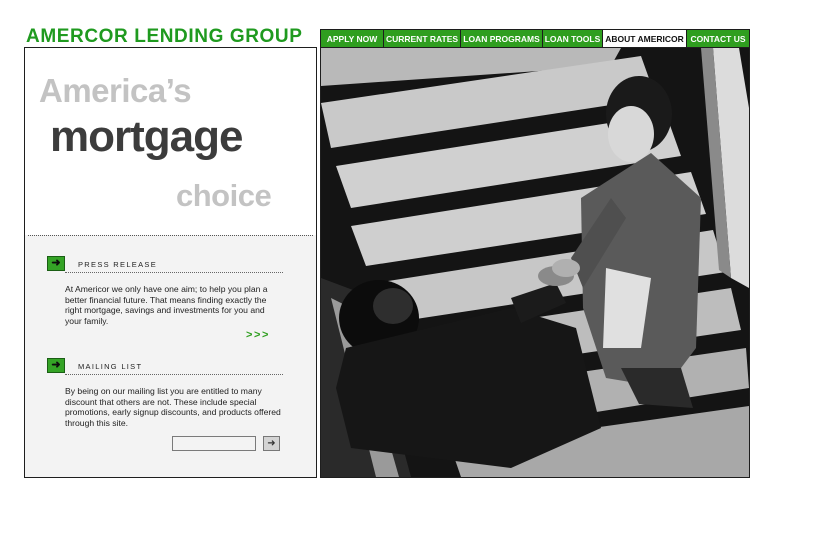 The width and height of the screenshot is (819, 559). Describe the element at coordinates (718, 38) in the screenshot. I see `nav-contact-us: CONTACT US` at that location.